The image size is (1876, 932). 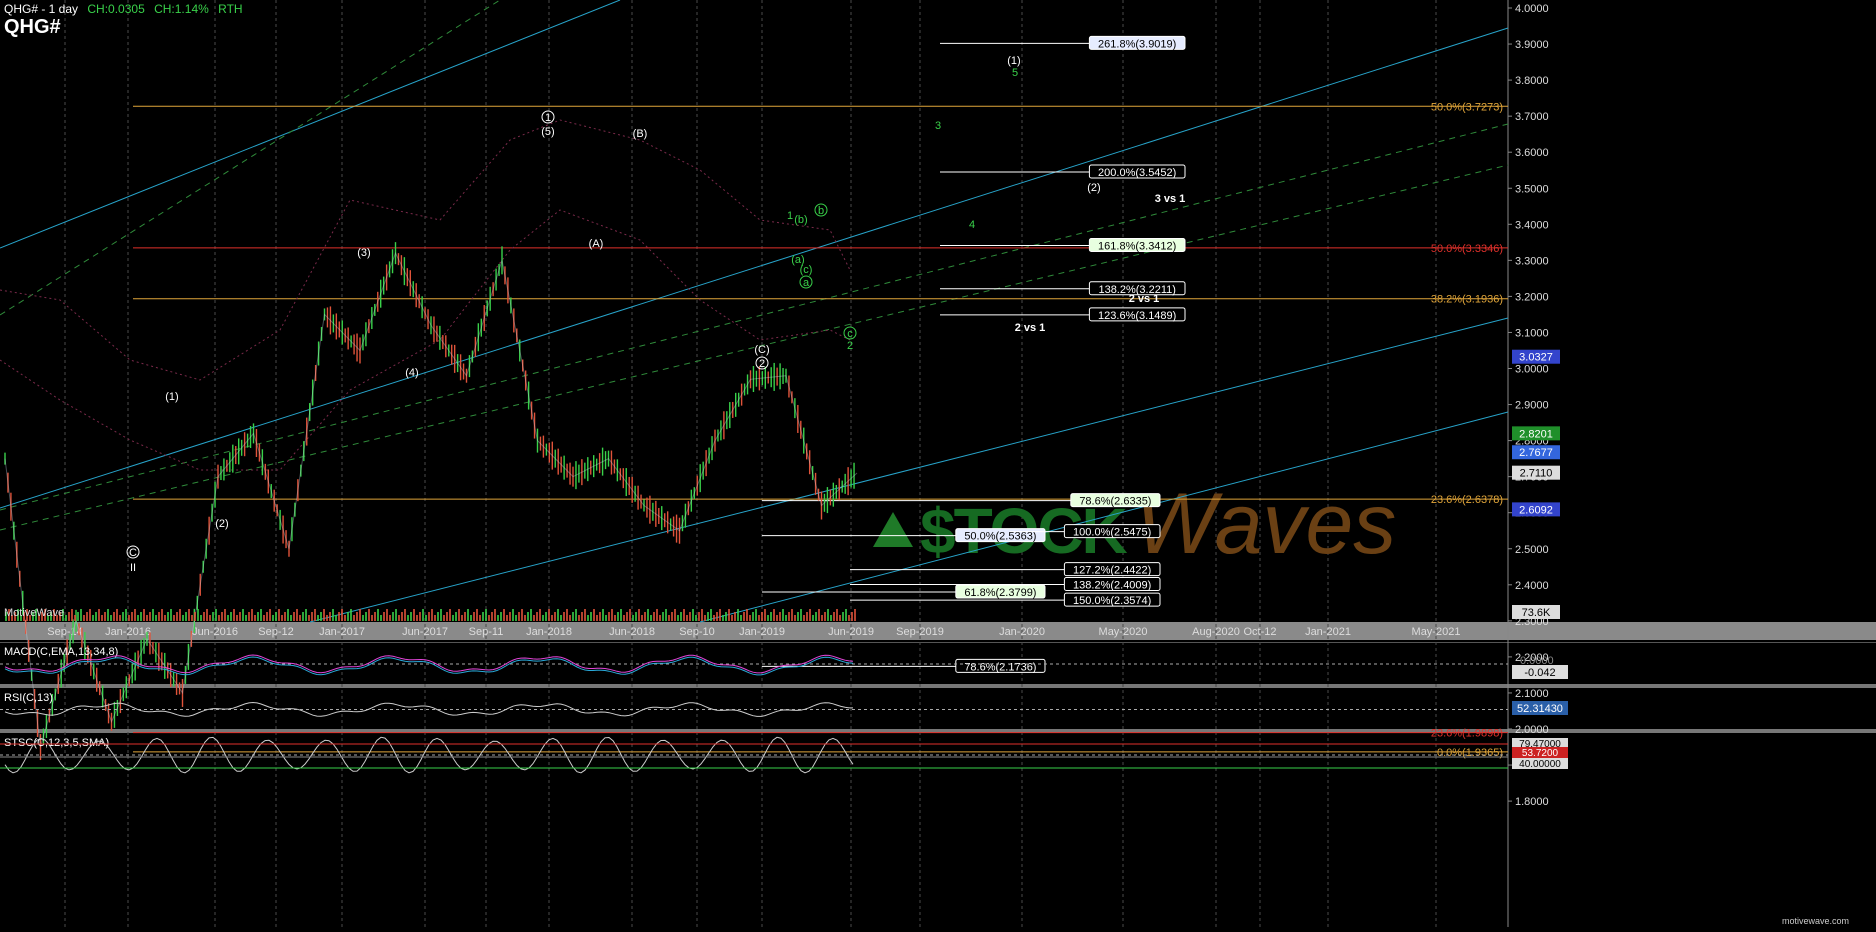 I want to click on panel-separator, so click(x=938, y=686).